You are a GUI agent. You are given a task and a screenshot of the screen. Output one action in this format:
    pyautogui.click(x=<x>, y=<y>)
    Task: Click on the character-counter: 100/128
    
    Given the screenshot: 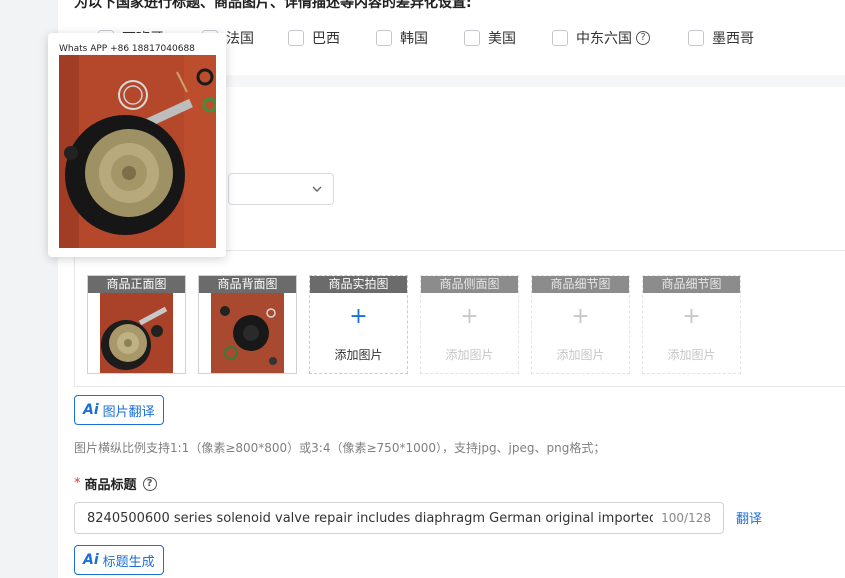 What is the action you would take?
    pyautogui.click(x=686, y=518)
    